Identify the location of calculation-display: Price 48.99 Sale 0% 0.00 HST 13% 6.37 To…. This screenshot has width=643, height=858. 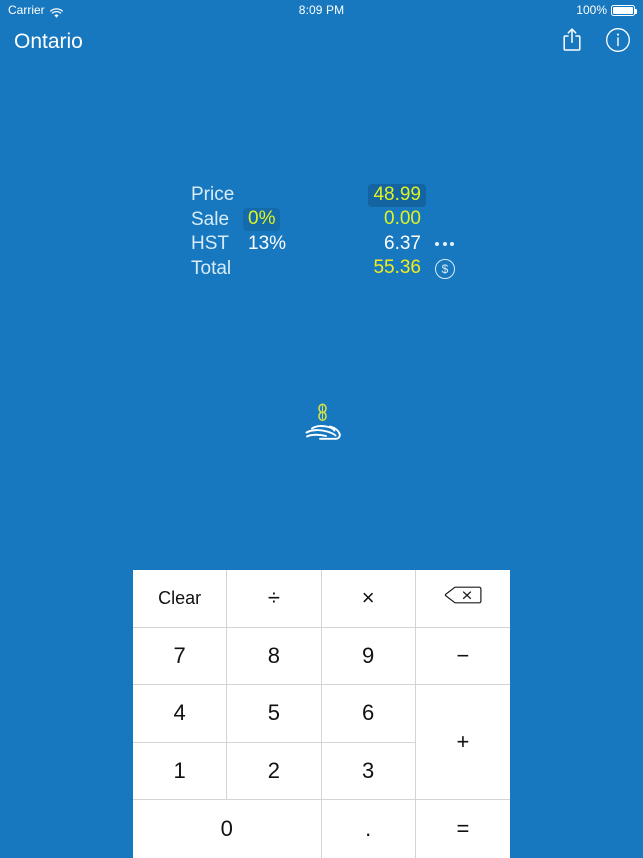
(336, 232).